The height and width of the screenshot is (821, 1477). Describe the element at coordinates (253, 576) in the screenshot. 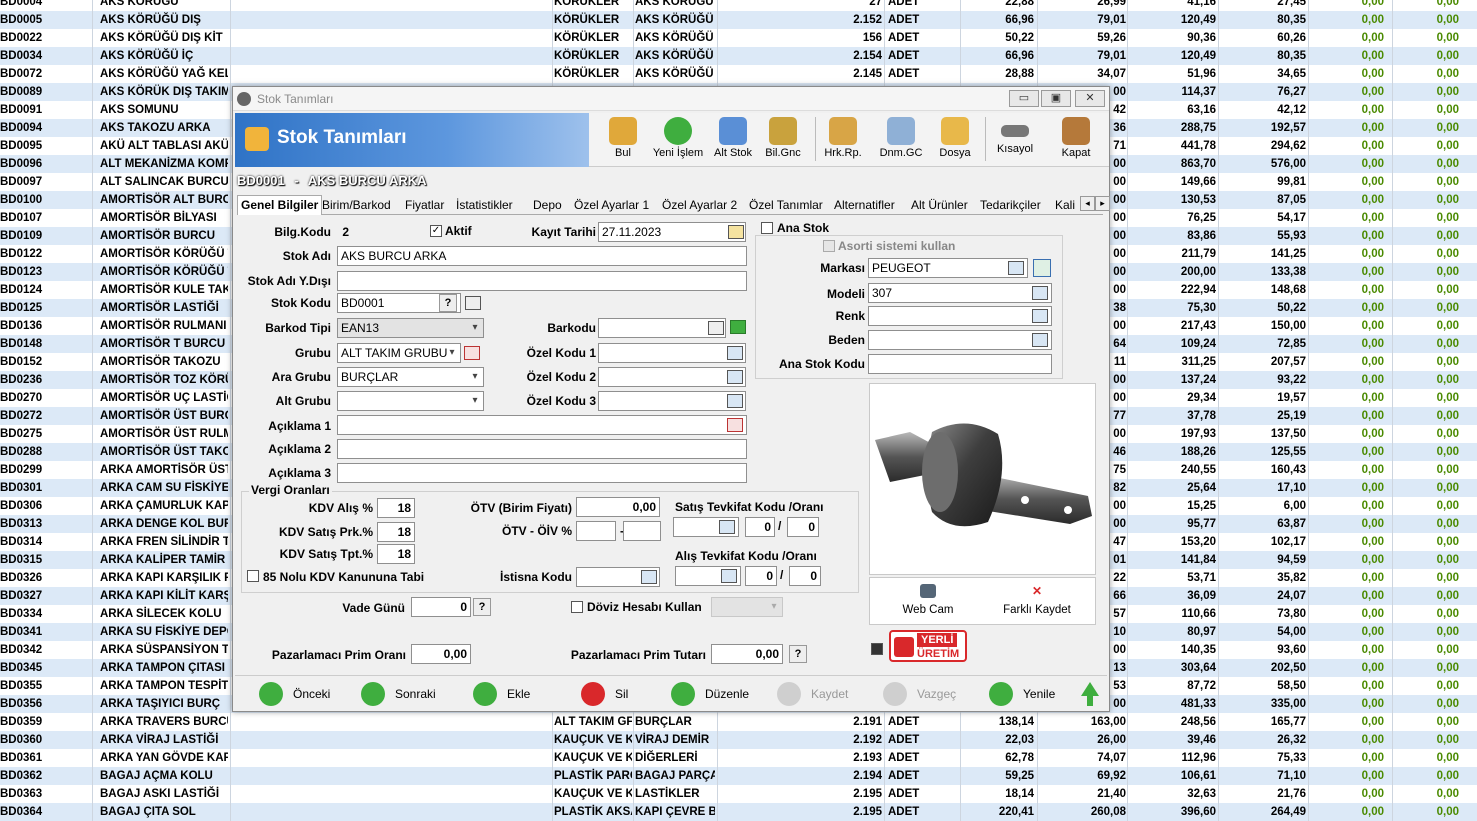

I see `kanun-checkbox` at that location.